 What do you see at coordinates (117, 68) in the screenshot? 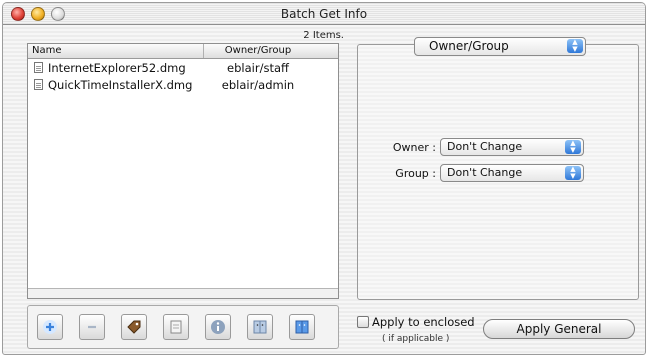
I see `file-name: InternetExplorer52.dmg` at bounding box center [117, 68].